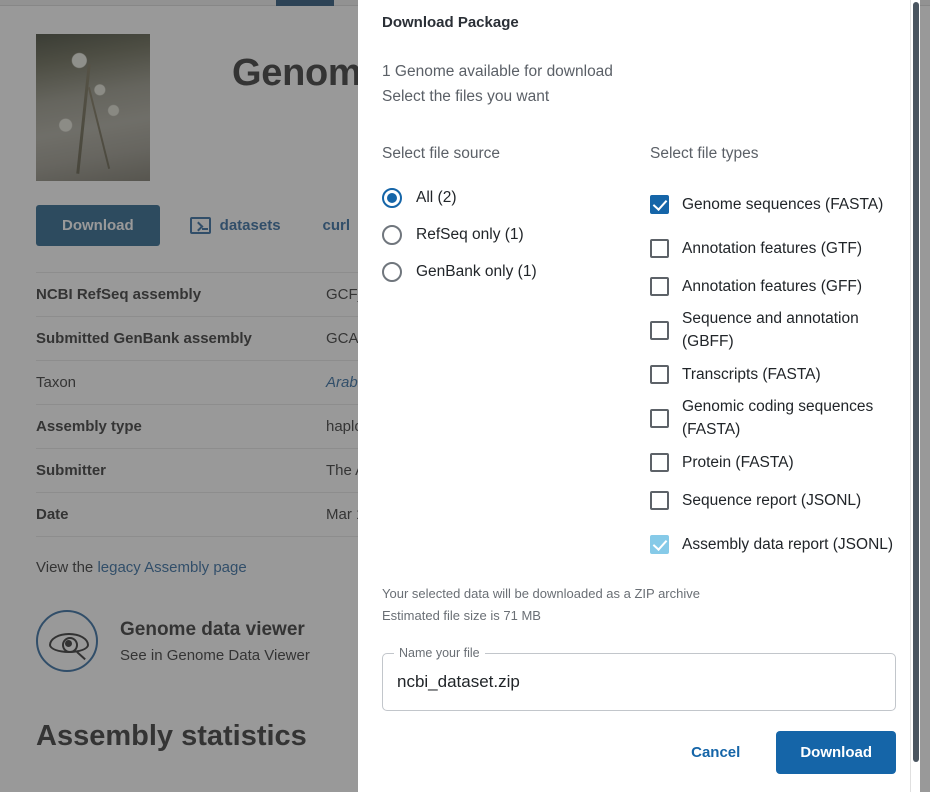 The image size is (930, 792). Describe the element at coordinates (439, 653) in the screenshot. I see `name-field-legend: Name your file` at that location.